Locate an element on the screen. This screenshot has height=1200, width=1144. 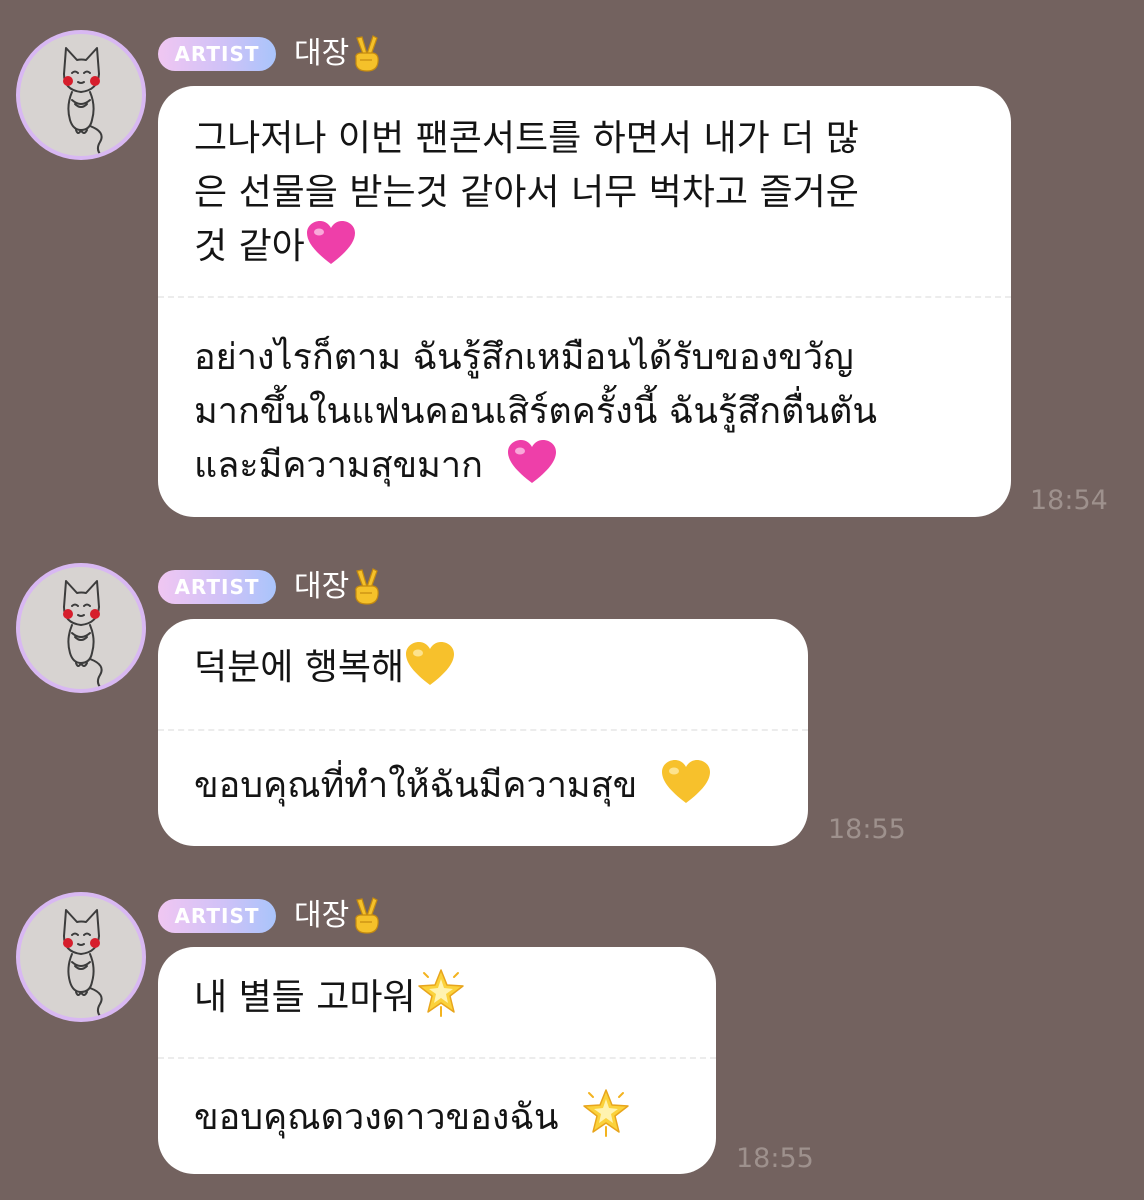
thai-message-text: ขอบคุณดวงดาวของฉัน is located at coordinates (376, 1117).